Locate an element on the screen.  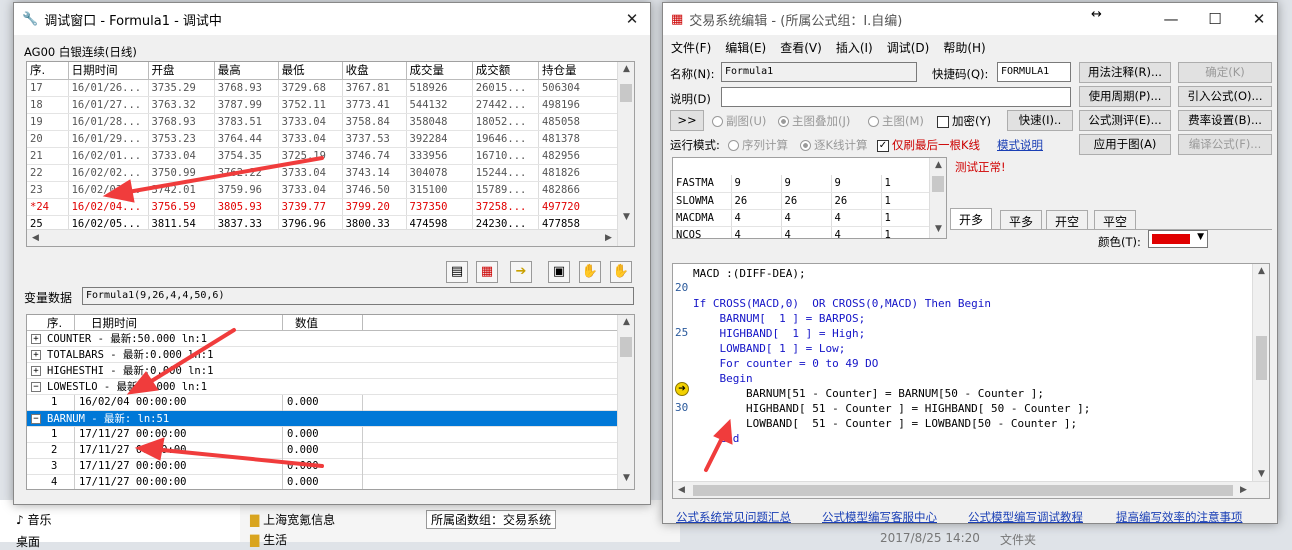
var-node: + HIGHESTHI - 最新:0.000 ln:1 is located at coordinates (323, 371).